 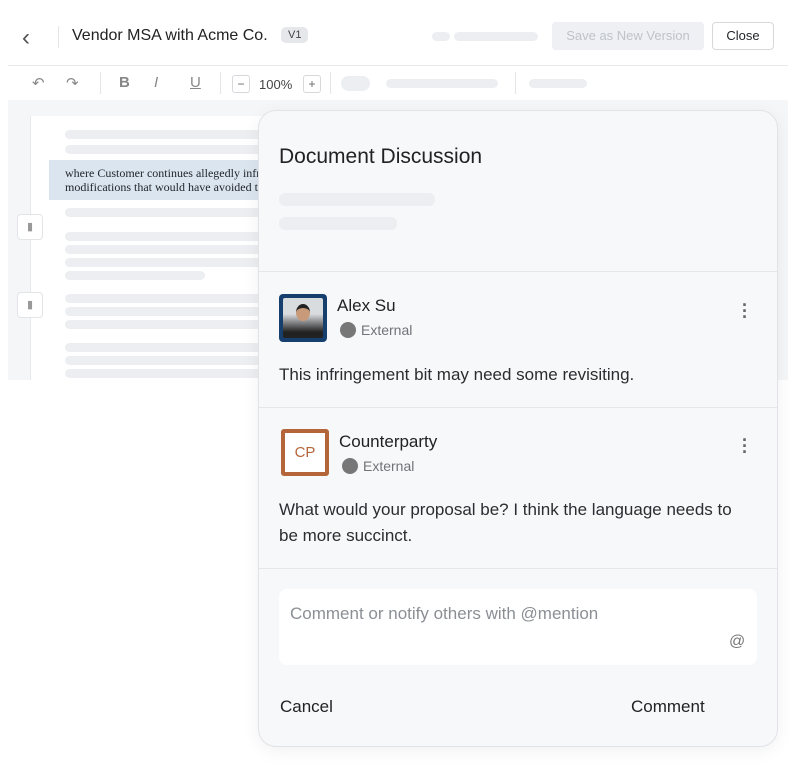 What do you see at coordinates (381, 156) in the screenshot?
I see `panel-title: Document Discussion` at bounding box center [381, 156].